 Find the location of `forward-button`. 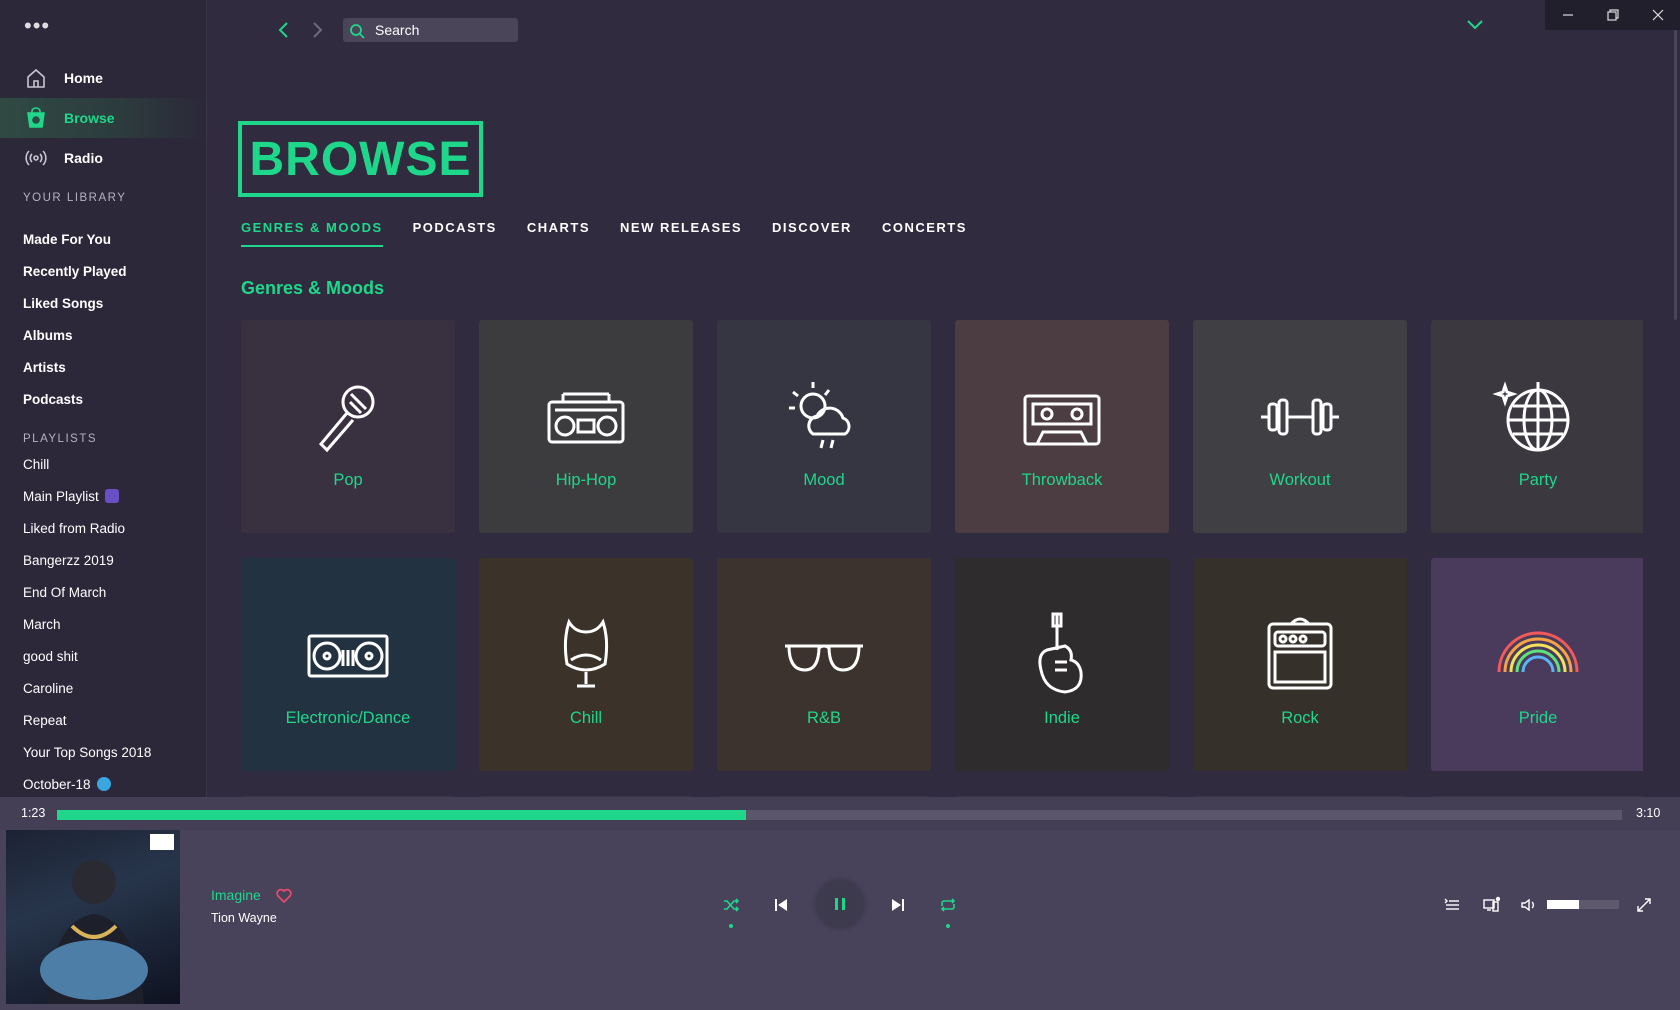

forward-button is located at coordinates (317, 30).